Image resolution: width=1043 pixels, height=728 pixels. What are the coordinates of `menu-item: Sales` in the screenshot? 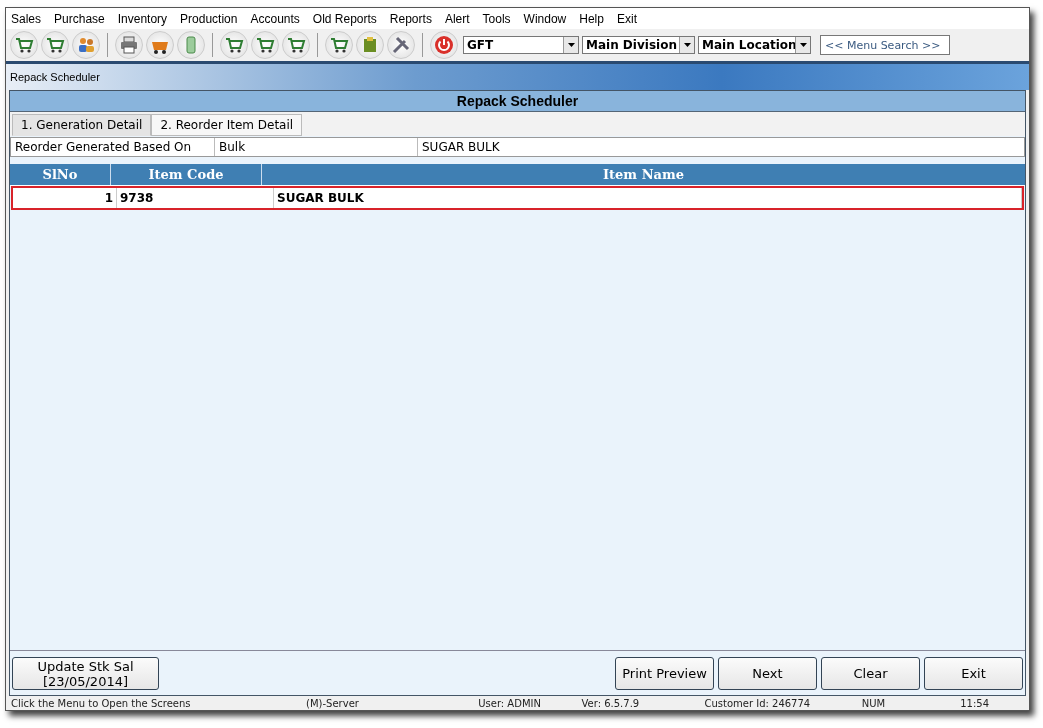 It's located at (26, 18).